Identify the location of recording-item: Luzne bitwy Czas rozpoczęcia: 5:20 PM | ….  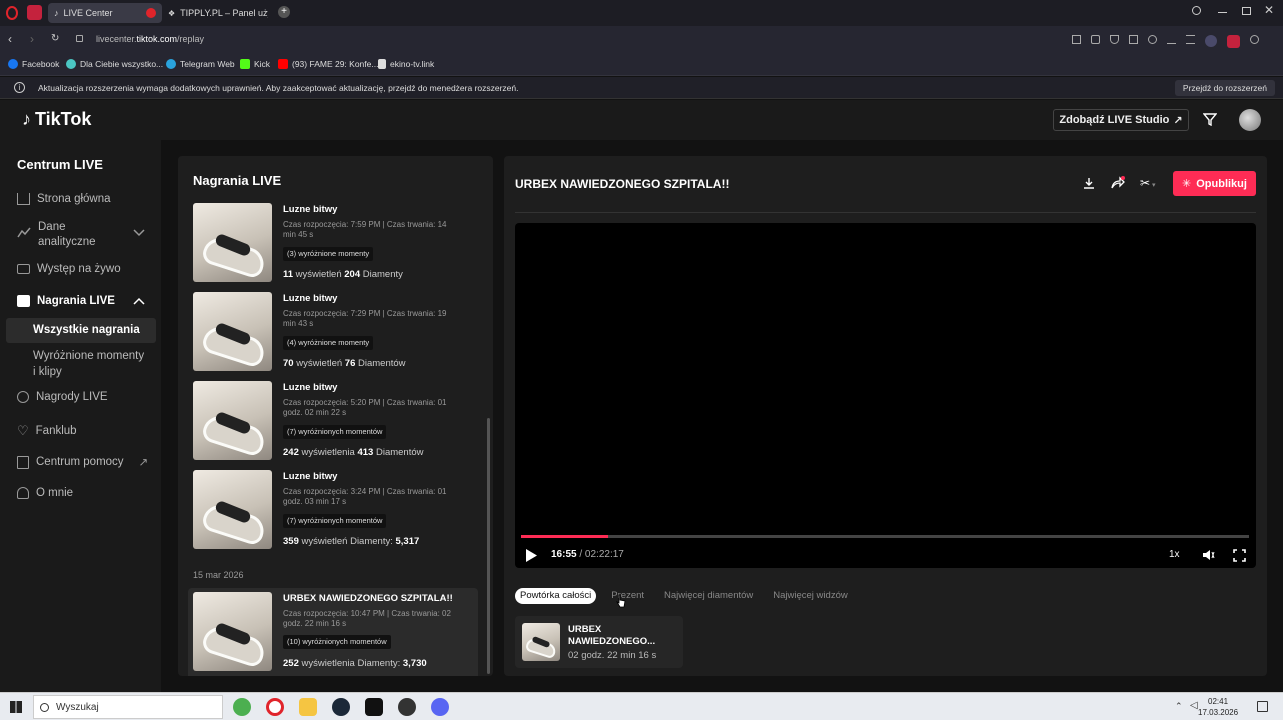
(335, 423).